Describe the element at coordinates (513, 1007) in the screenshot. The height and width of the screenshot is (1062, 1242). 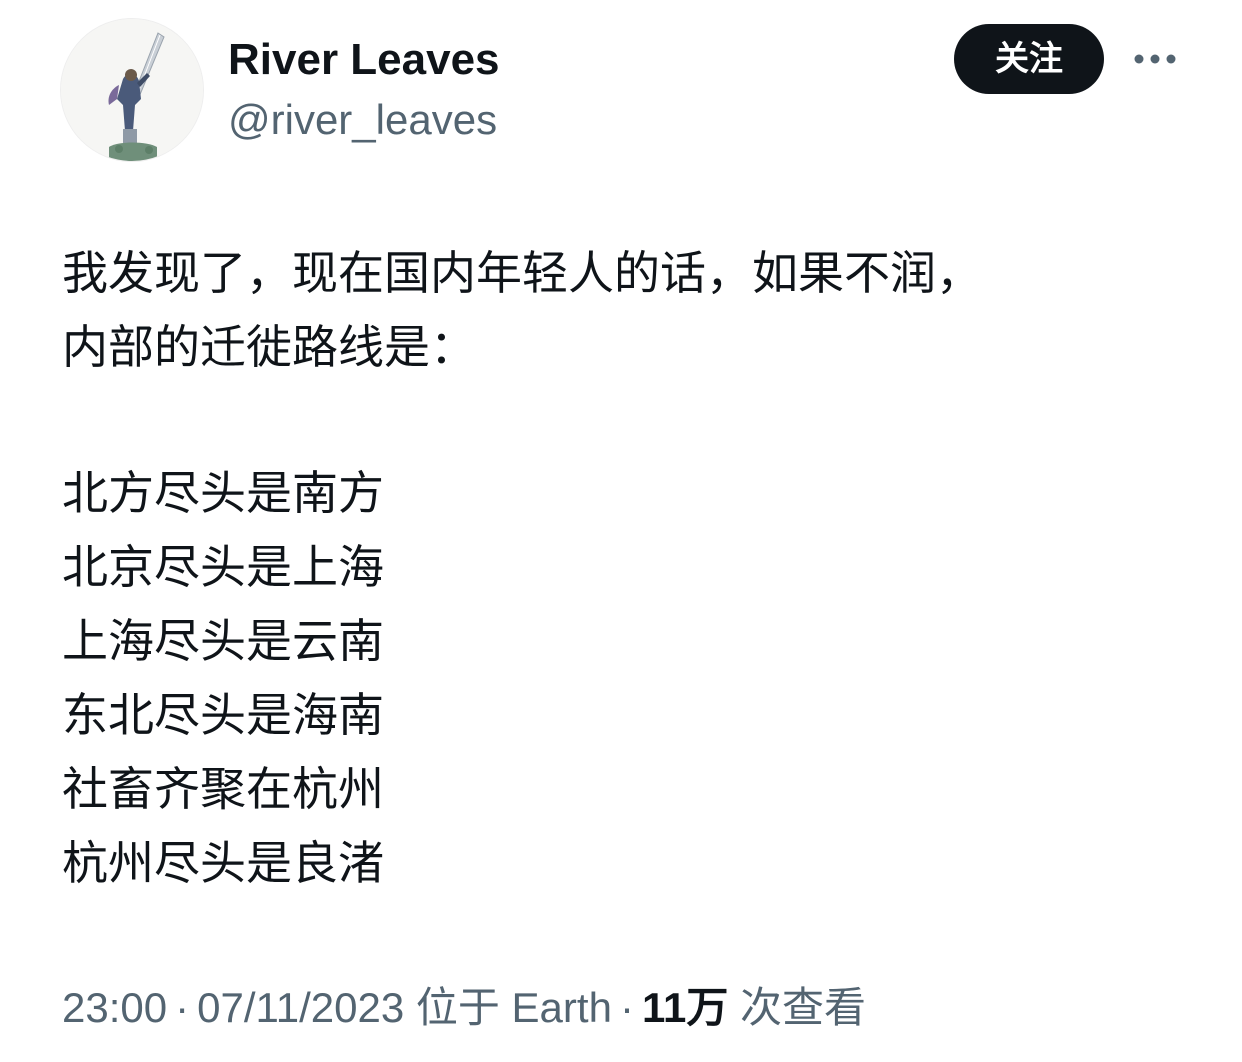
I see `tweet-location: 位于 Earth` at that location.